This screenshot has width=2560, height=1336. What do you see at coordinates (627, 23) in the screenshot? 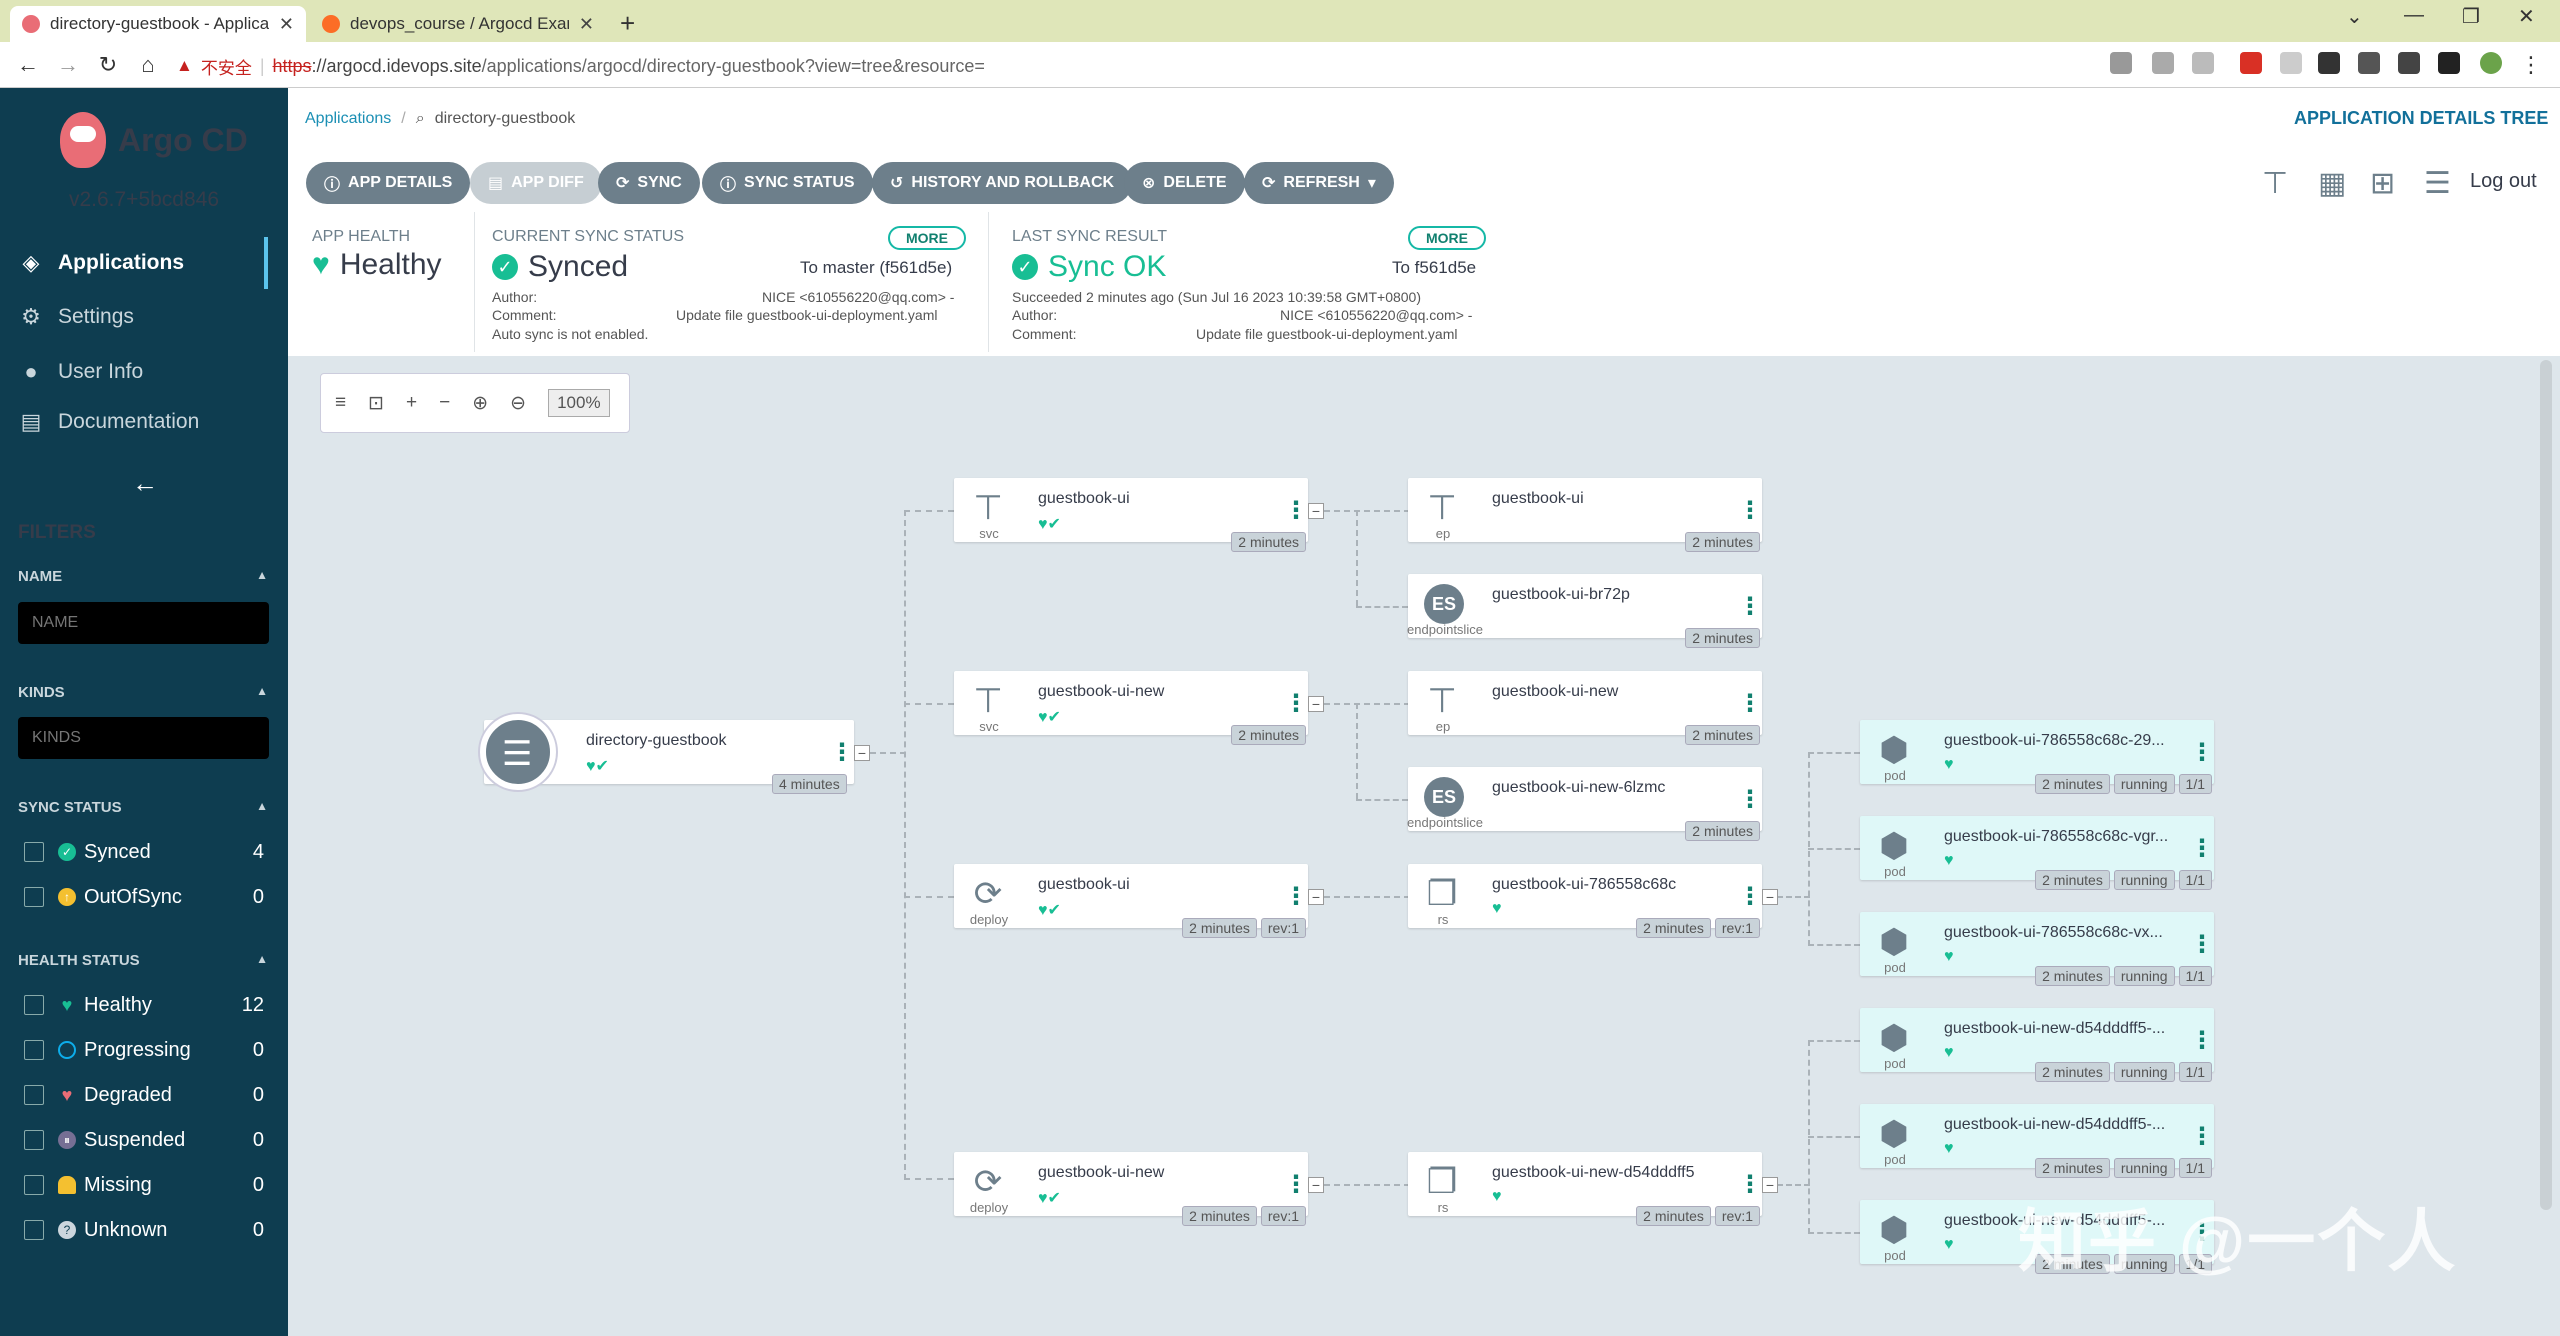
I see `new-tab-icon: +` at bounding box center [627, 23].